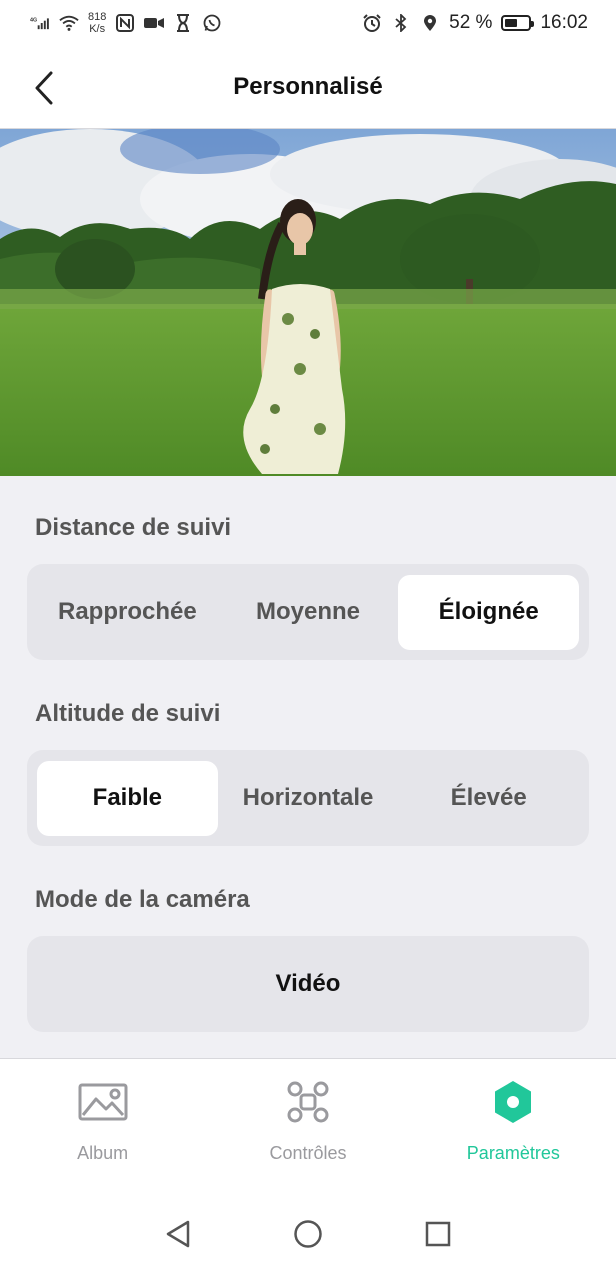  I want to click on video-icon, so click(154, 23).